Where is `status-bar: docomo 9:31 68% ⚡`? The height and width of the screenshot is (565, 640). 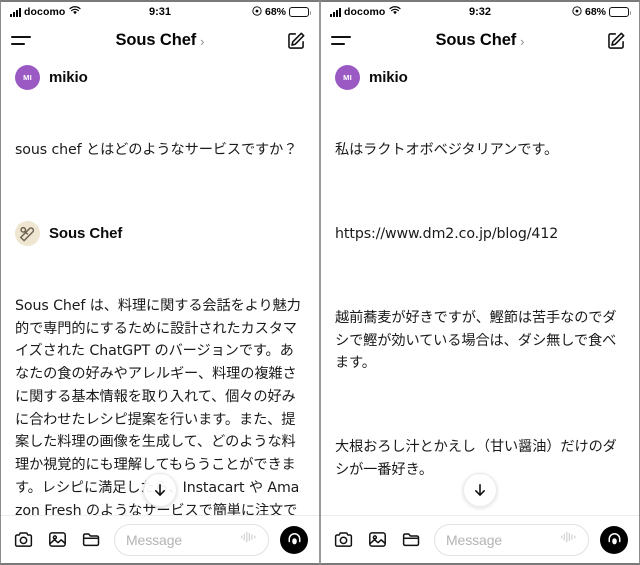
status-bar: docomo 9:31 68% ⚡ is located at coordinates (160, 12).